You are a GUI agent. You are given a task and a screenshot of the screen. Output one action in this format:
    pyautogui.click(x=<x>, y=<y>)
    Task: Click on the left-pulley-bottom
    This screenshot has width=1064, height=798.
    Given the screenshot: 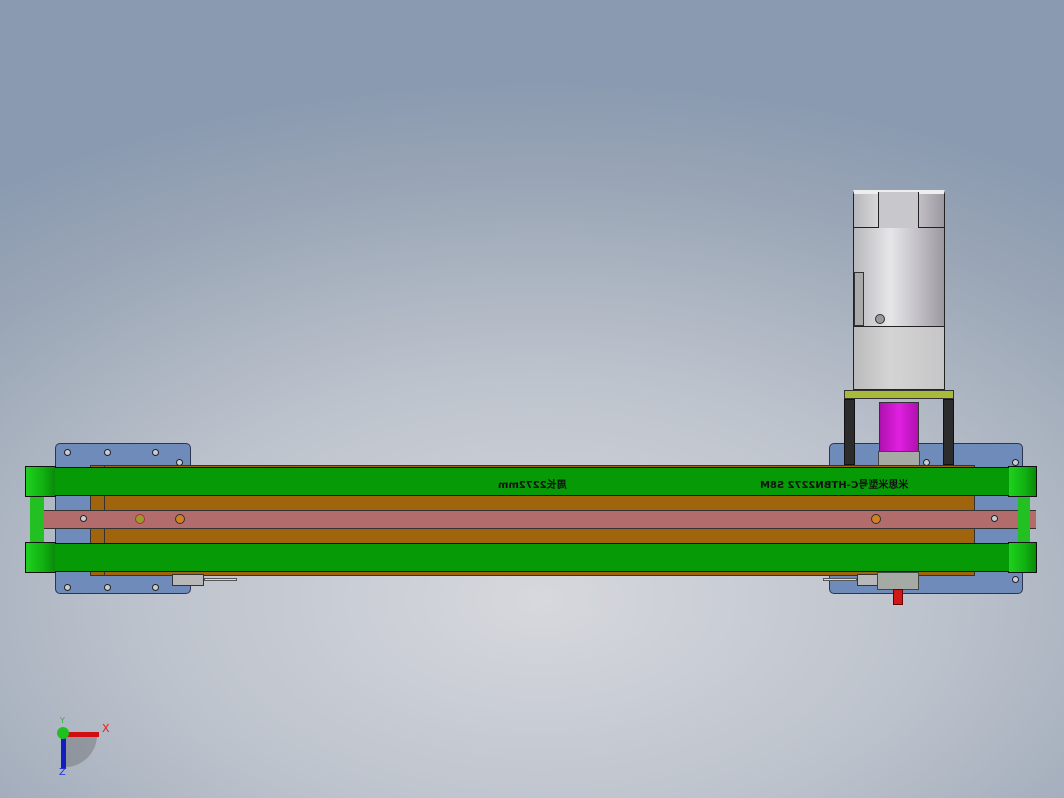 What is the action you would take?
    pyautogui.click(x=40, y=557)
    